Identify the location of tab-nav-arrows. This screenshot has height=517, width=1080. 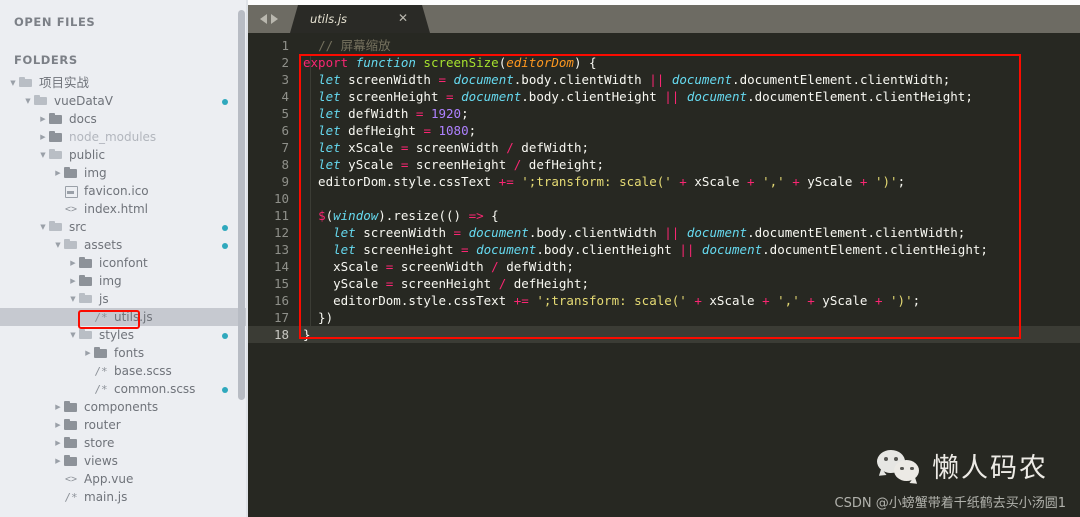
(269, 19).